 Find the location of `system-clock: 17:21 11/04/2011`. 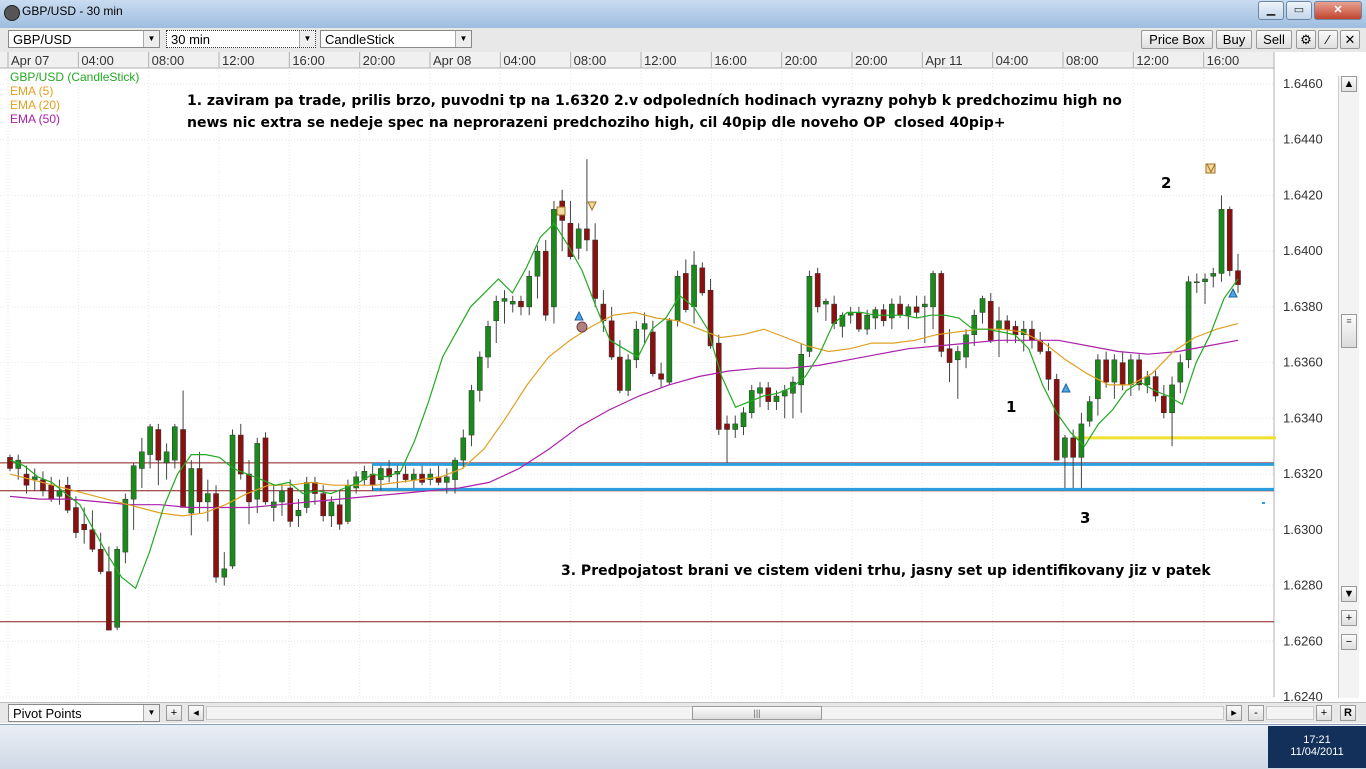

system-clock: 17:21 11/04/2011 is located at coordinates (1317, 747).